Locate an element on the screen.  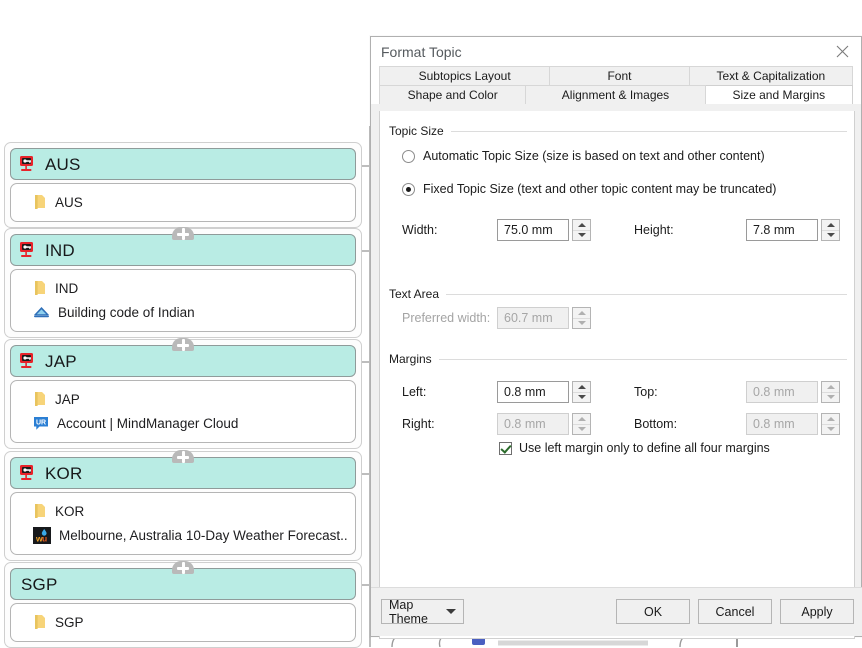
width-spin-buttons is located at coordinates (581, 230).